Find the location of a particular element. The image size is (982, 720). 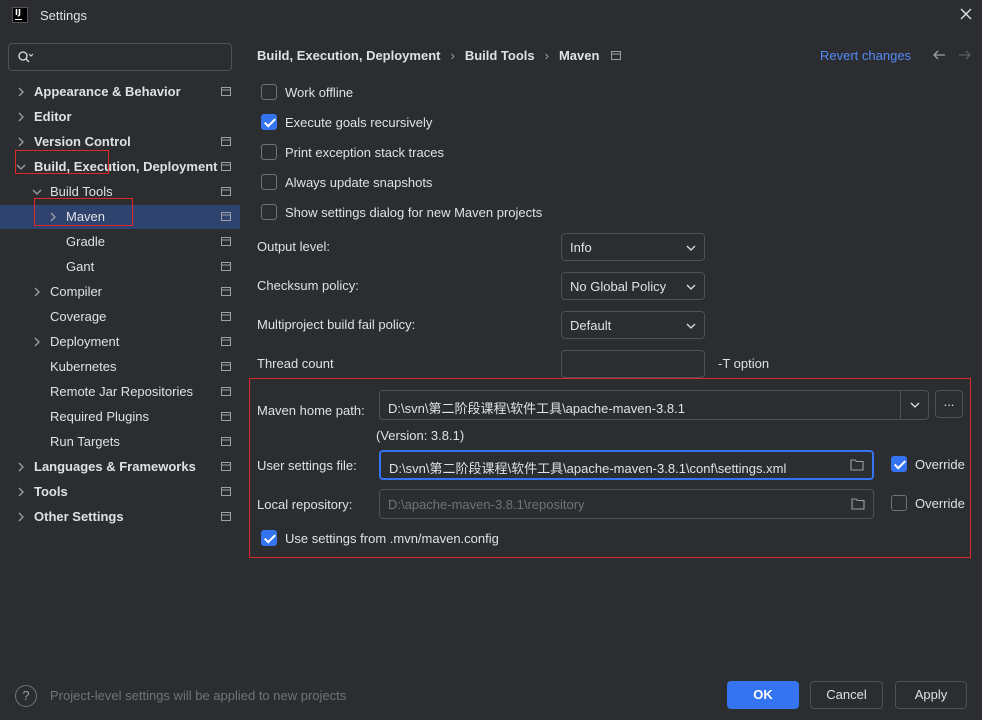

sidebar-item-label: Required Plugins is located at coordinates (100, 416).